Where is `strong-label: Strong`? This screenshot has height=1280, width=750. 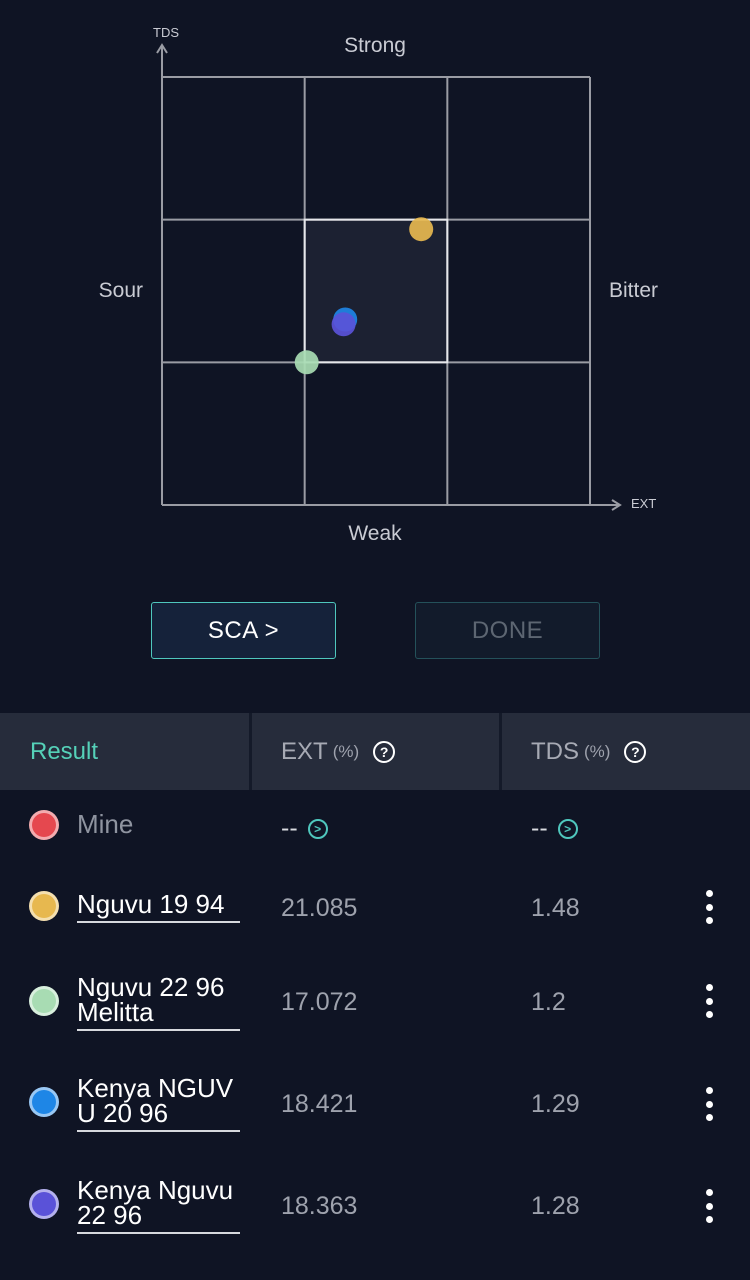 strong-label: Strong is located at coordinates (375, 45).